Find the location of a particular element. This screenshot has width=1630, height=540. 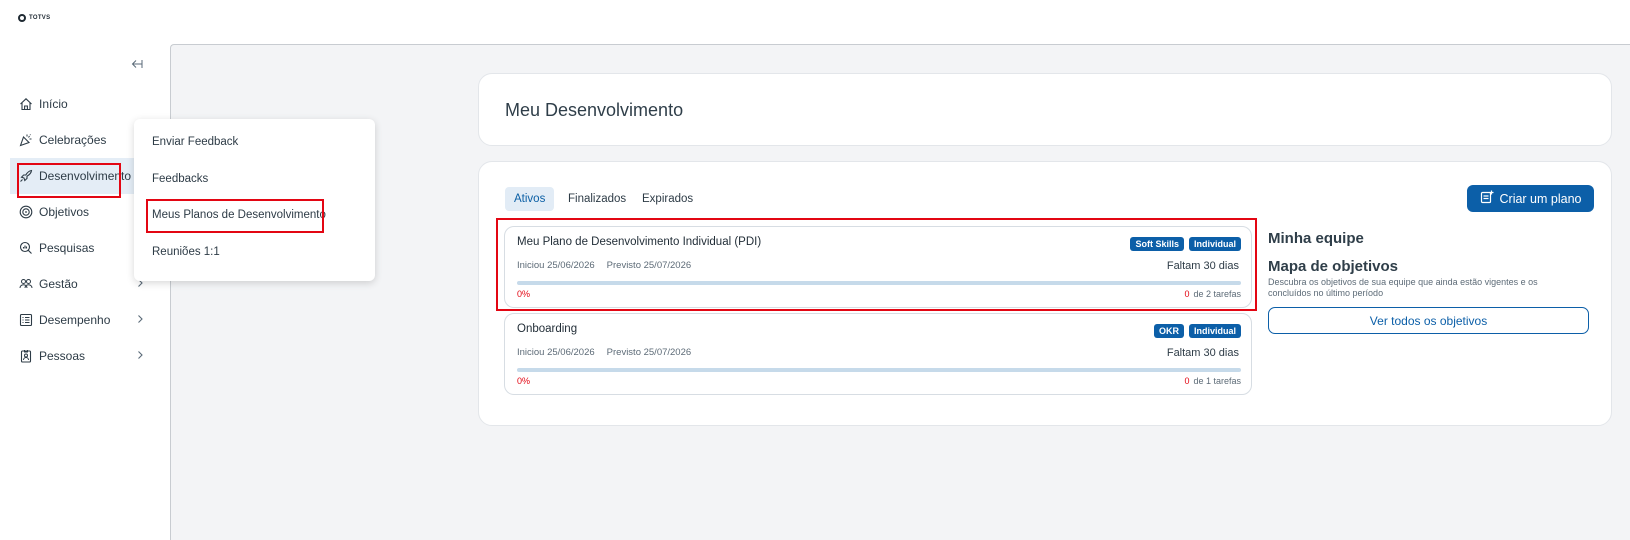

rocket-icon is located at coordinates (26, 176).